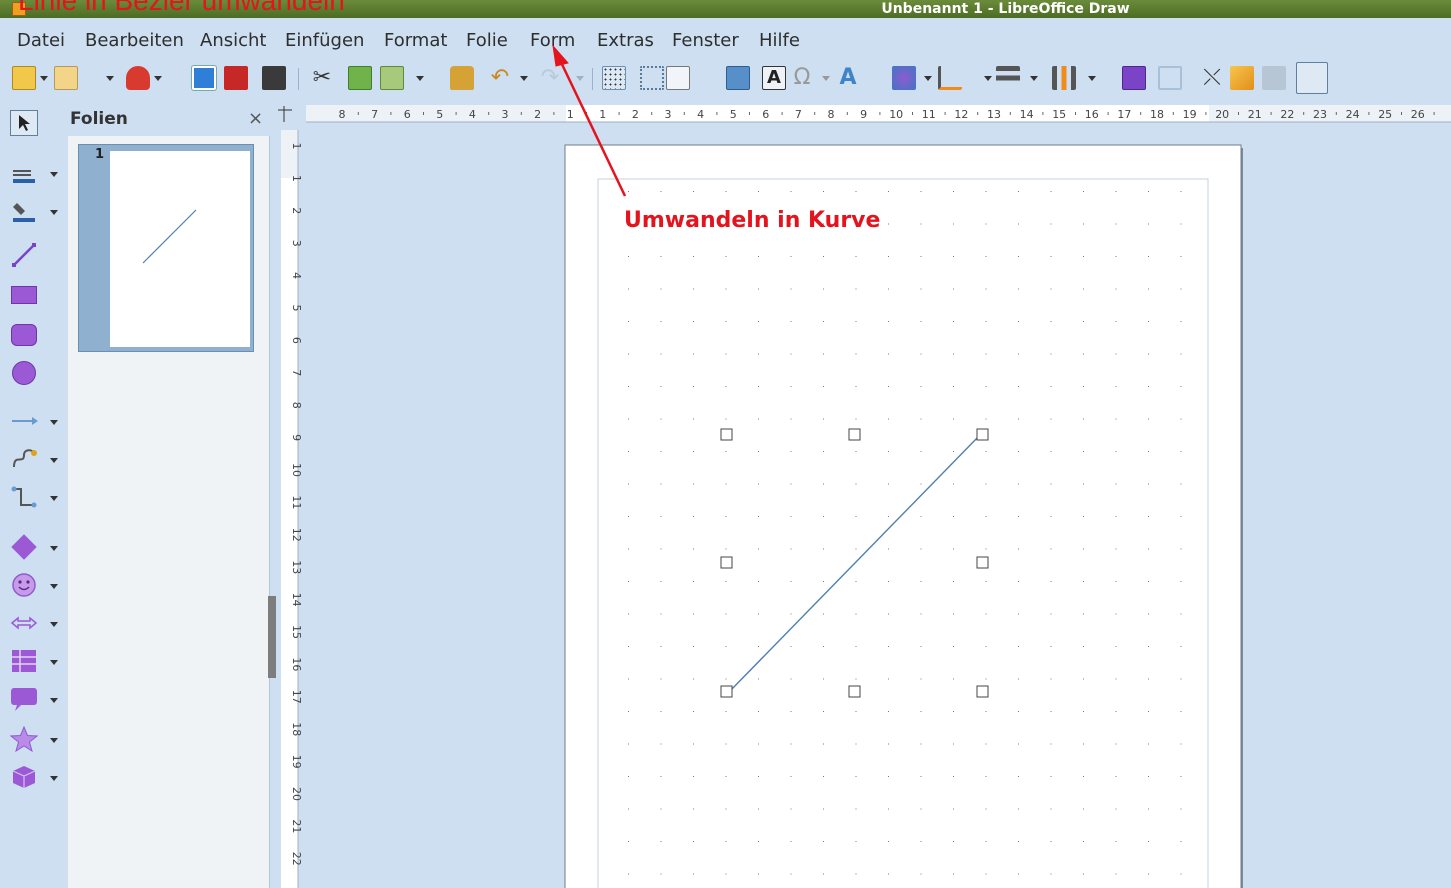 This screenshot has width=1451, height=888. Describe the element at coordinates (1274, 78) in the screenshot. I see `extrusion-icon` at that location.